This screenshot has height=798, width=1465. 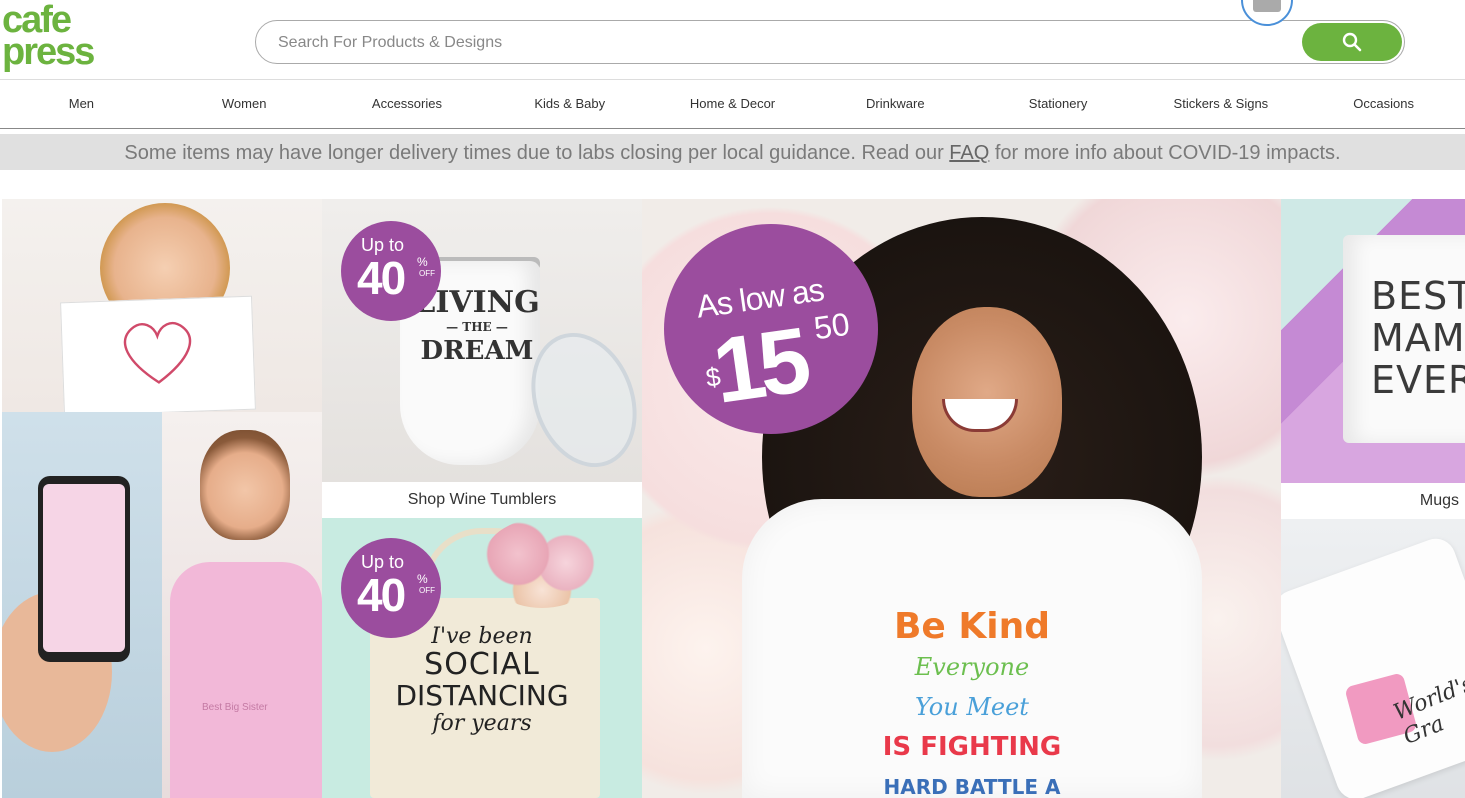 I want to click on nav-item-home-decor: Home & Decor, so click(x=732, y=104).